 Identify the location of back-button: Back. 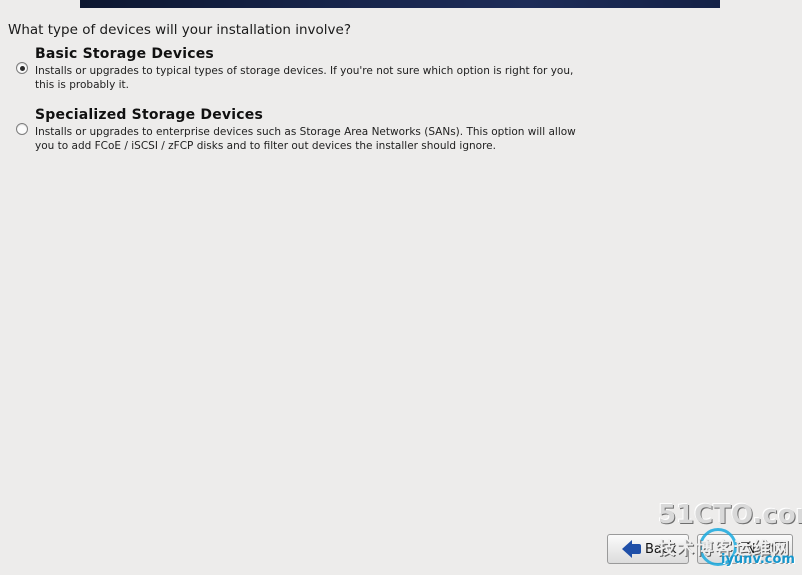
(648, 549).